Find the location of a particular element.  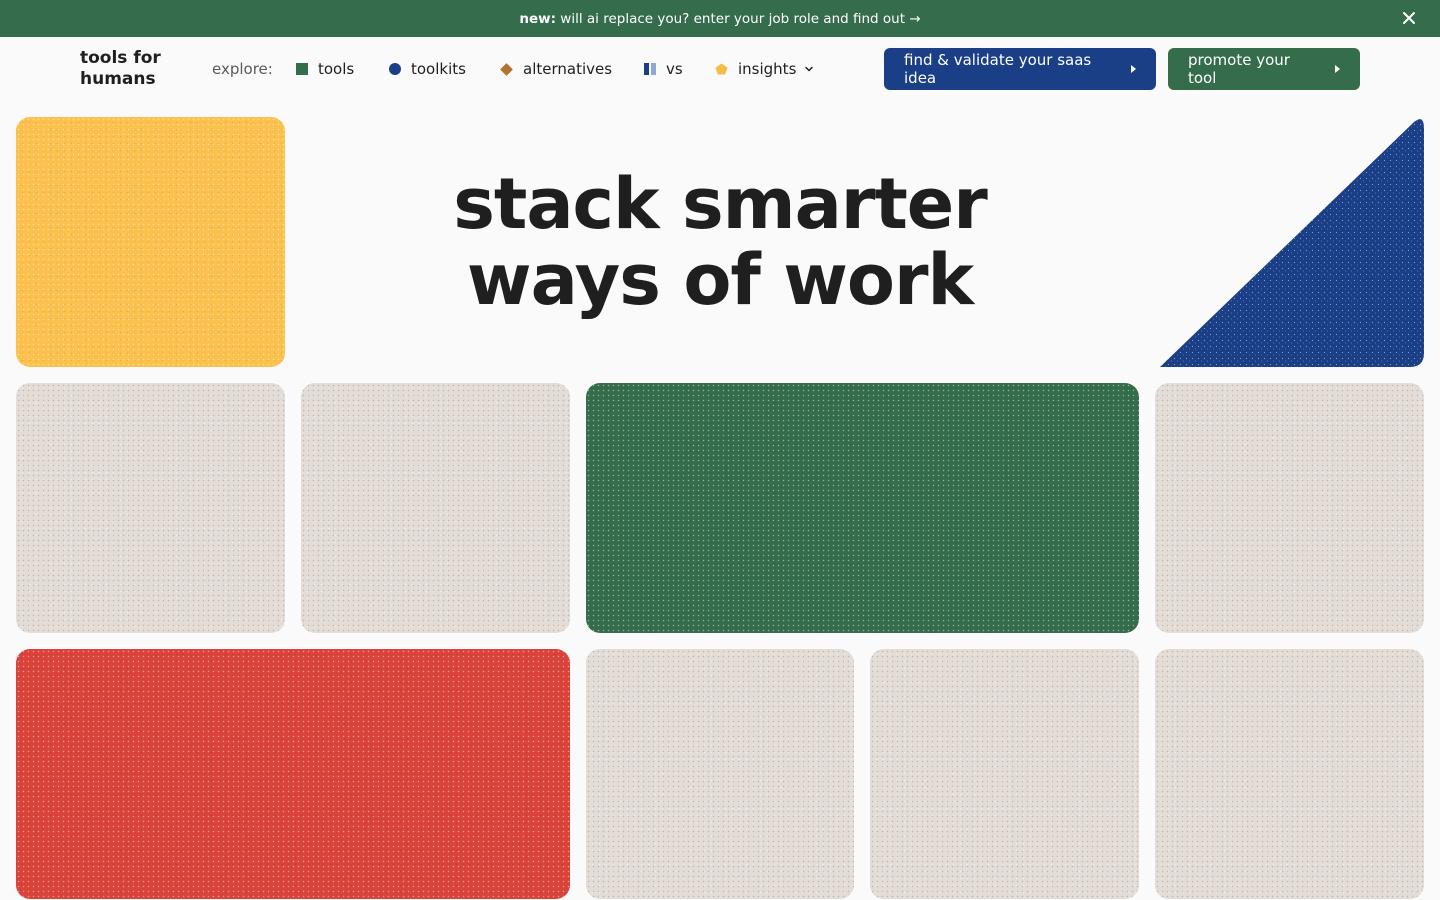

validate-button-label: find & validate your saas idea is located at coordinates (998, 69).